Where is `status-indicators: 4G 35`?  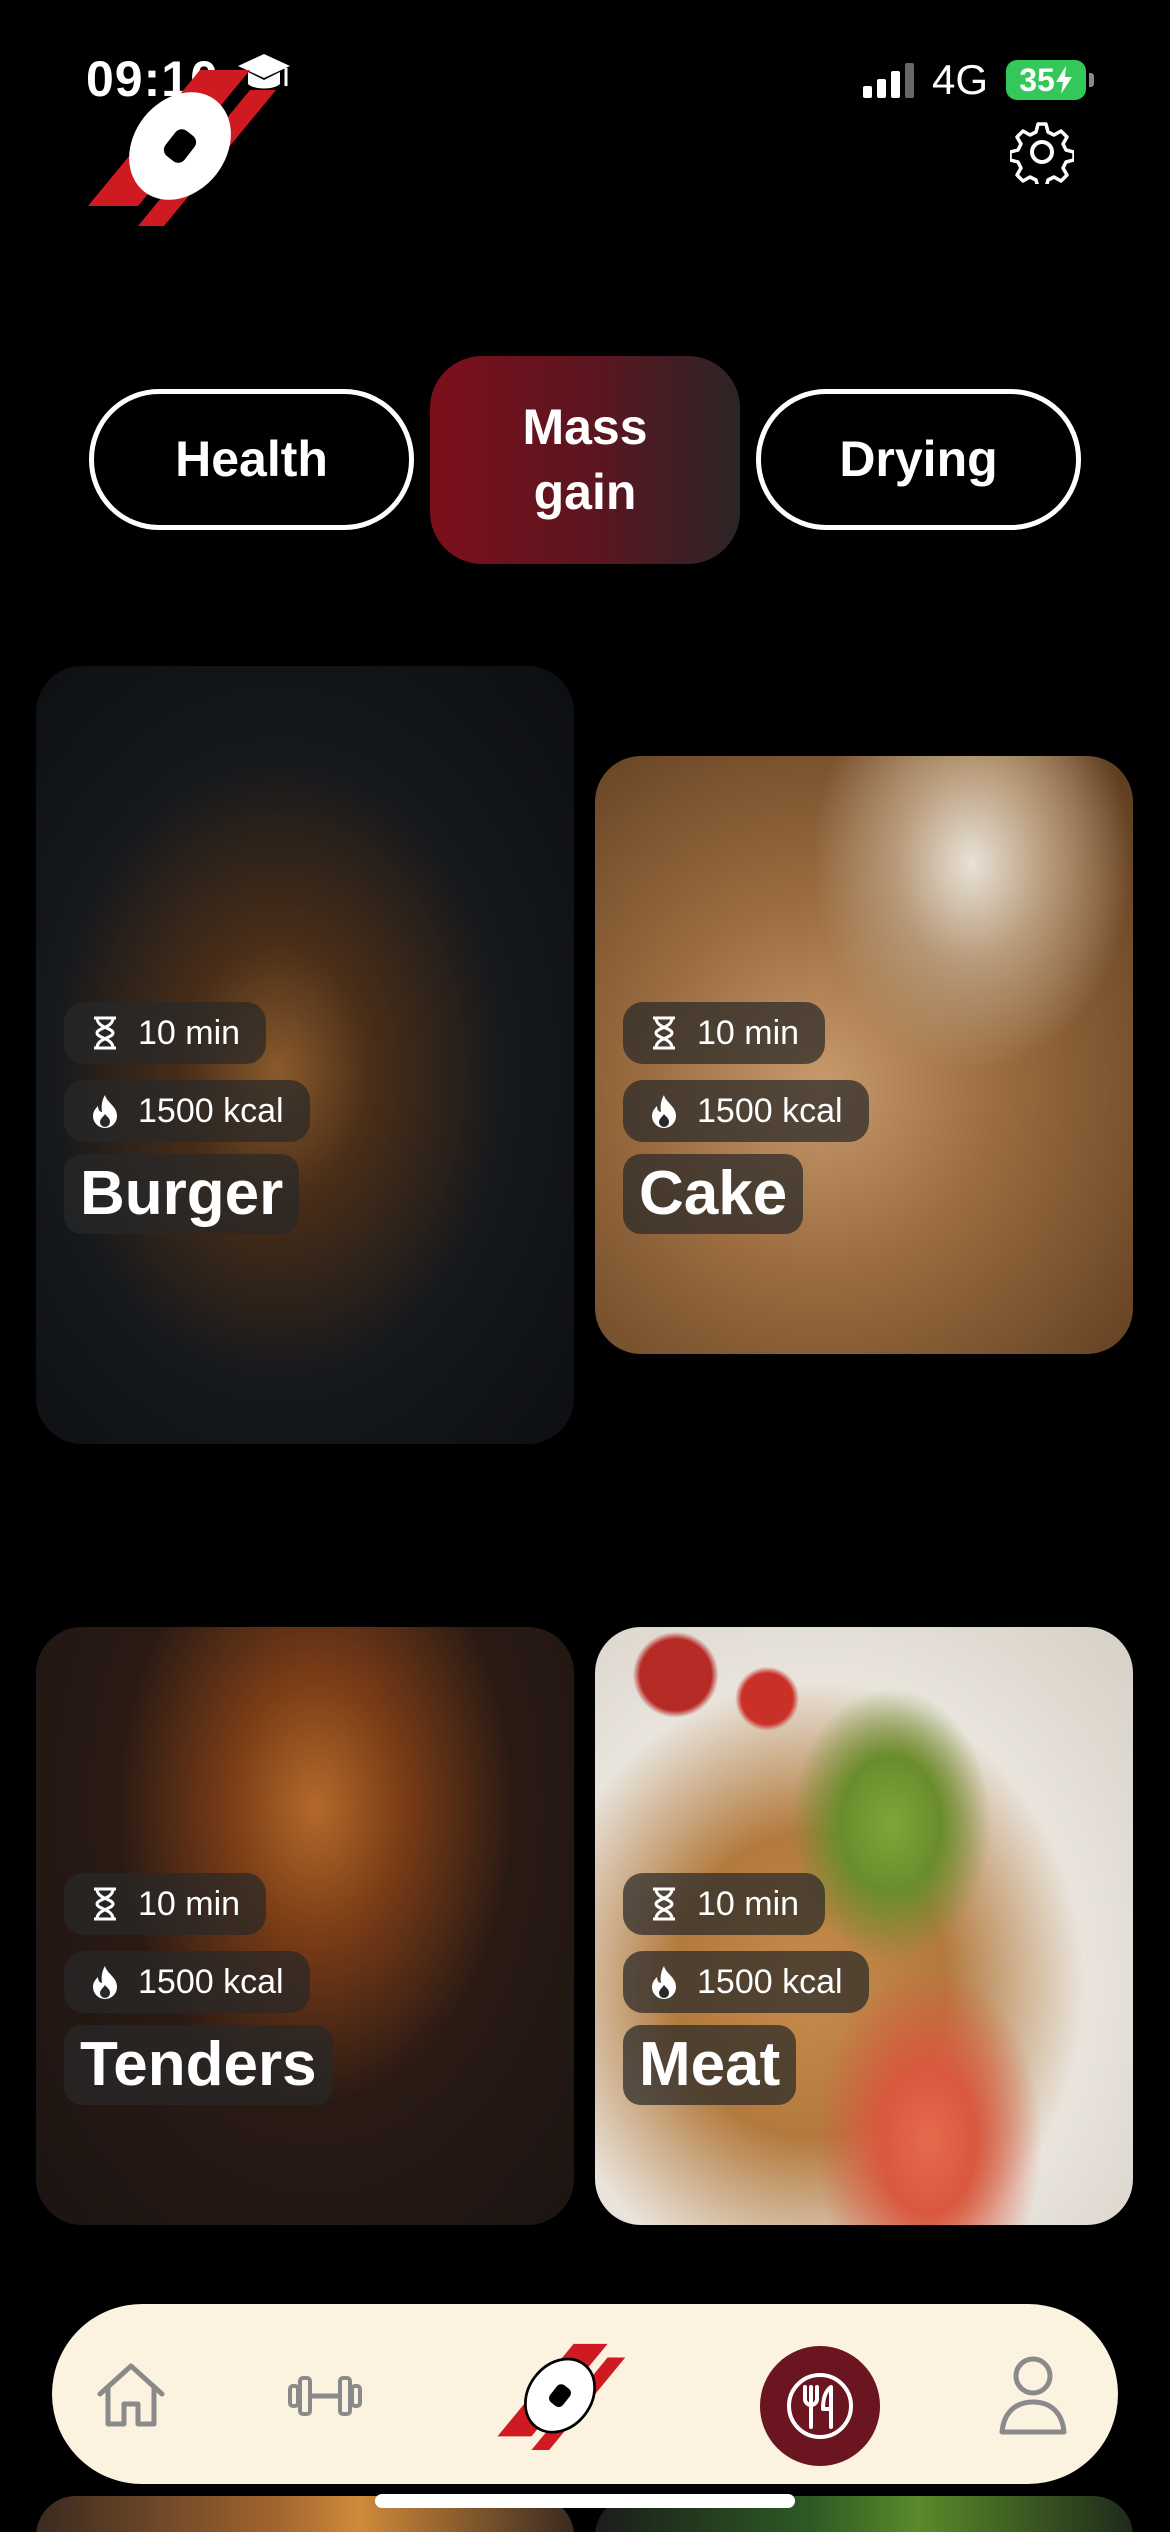
status-indicators: 4G 35 is located at coordinates (978, 80).